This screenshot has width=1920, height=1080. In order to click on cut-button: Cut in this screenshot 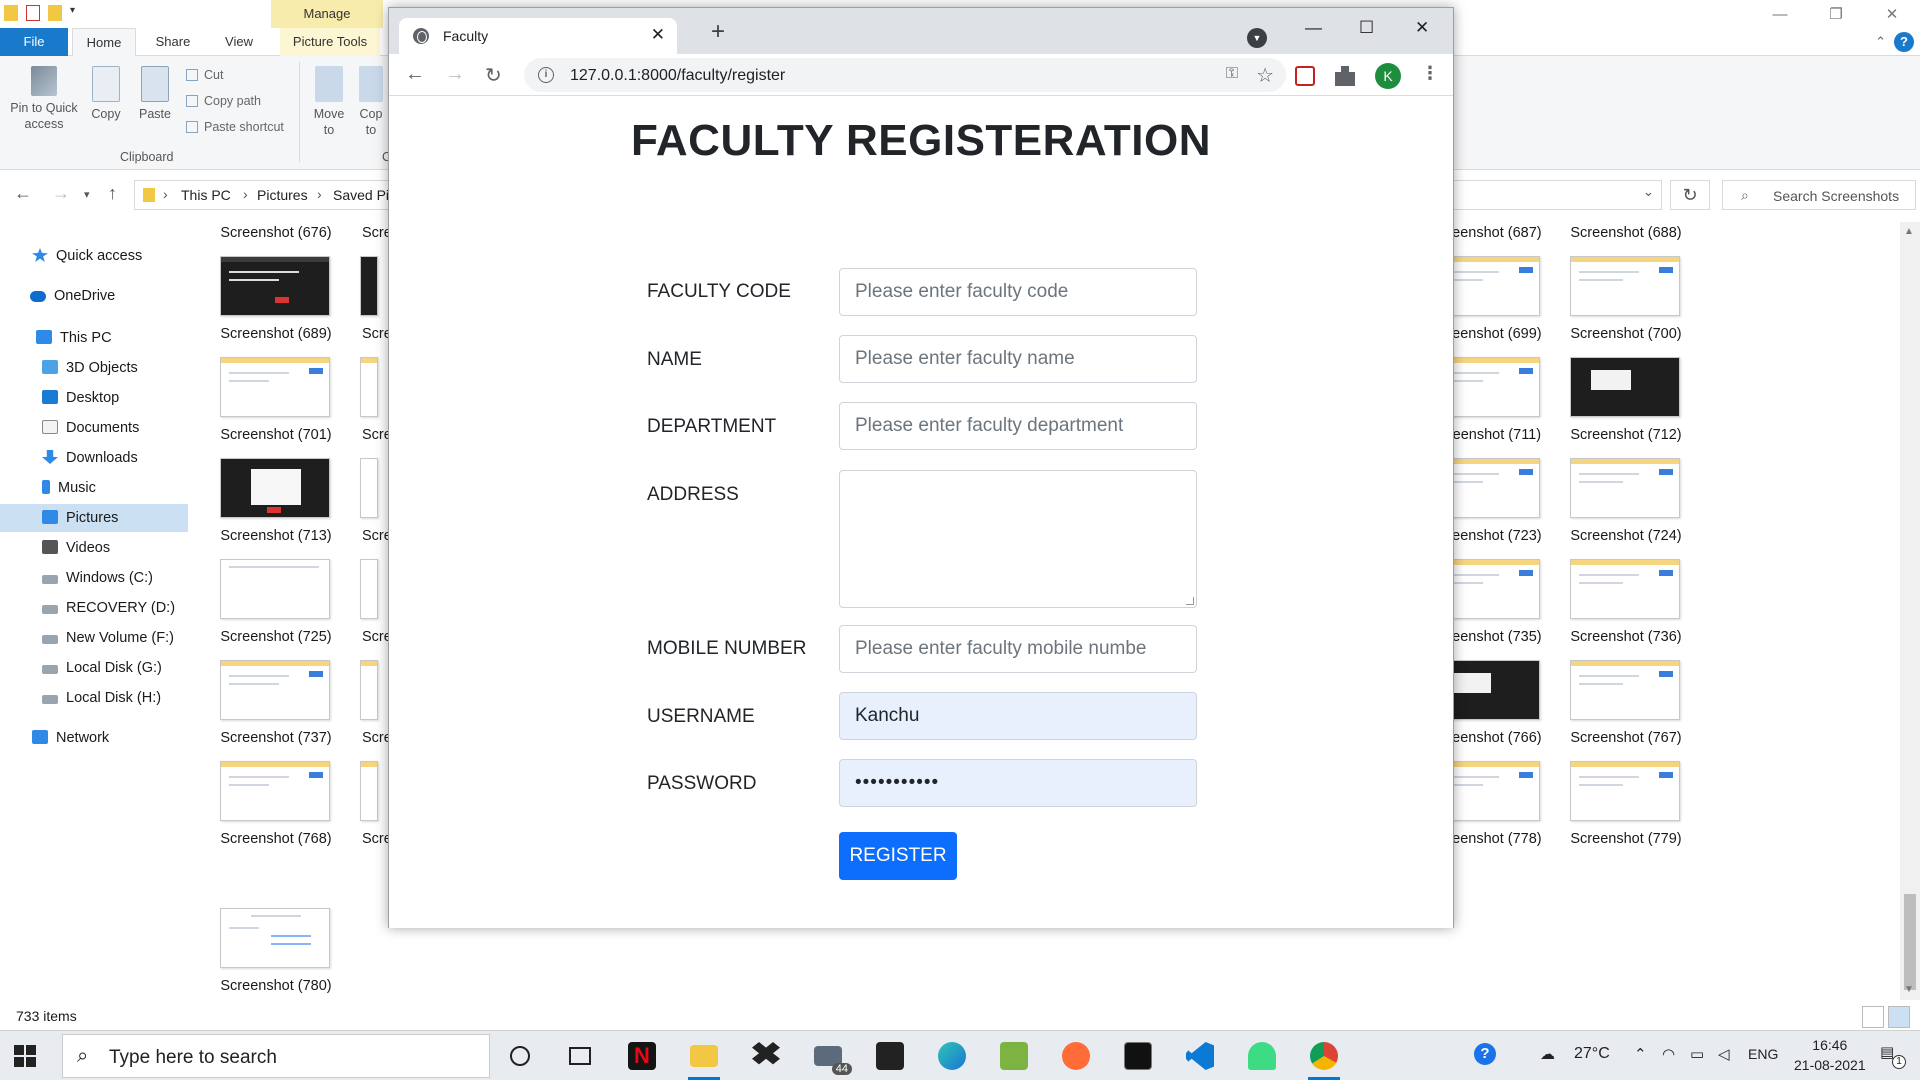, I will do `click(204, 75)`.